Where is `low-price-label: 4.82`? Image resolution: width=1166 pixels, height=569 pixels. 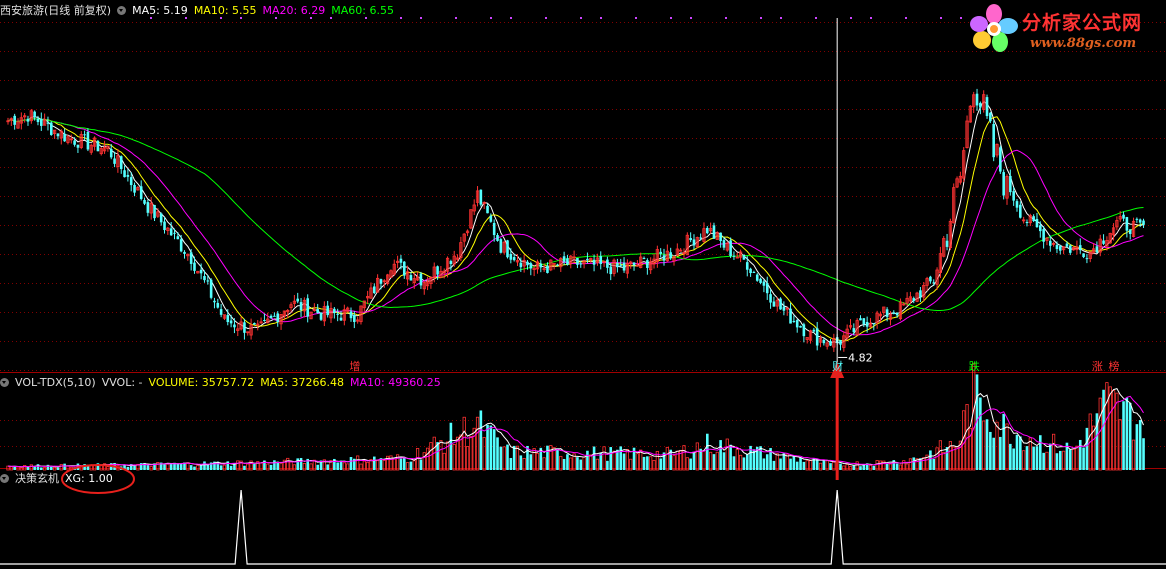 low-price-label: 4.82 is located at coordinates (860, 357).